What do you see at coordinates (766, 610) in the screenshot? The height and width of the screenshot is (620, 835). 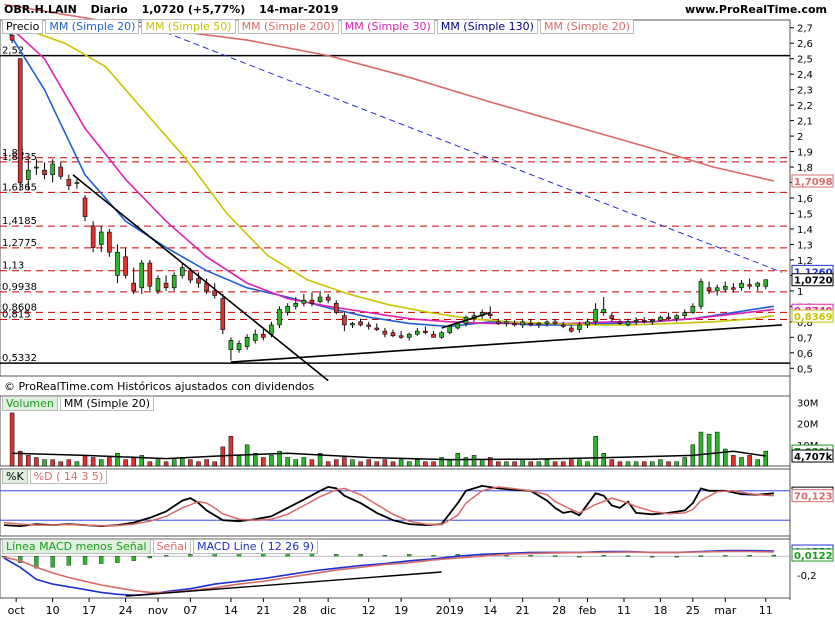 I see `x-tick-label: 11` at bounding box center [766, 610].